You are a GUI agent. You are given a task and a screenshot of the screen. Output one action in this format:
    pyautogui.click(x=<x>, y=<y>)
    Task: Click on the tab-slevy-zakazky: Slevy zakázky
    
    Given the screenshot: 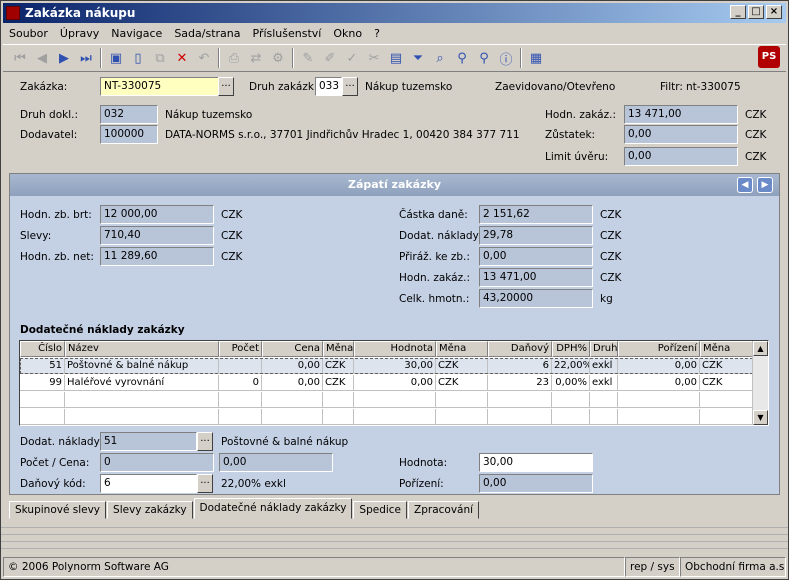 What is the action you would take?
    pyautogui.click(x=150, y=510)
    